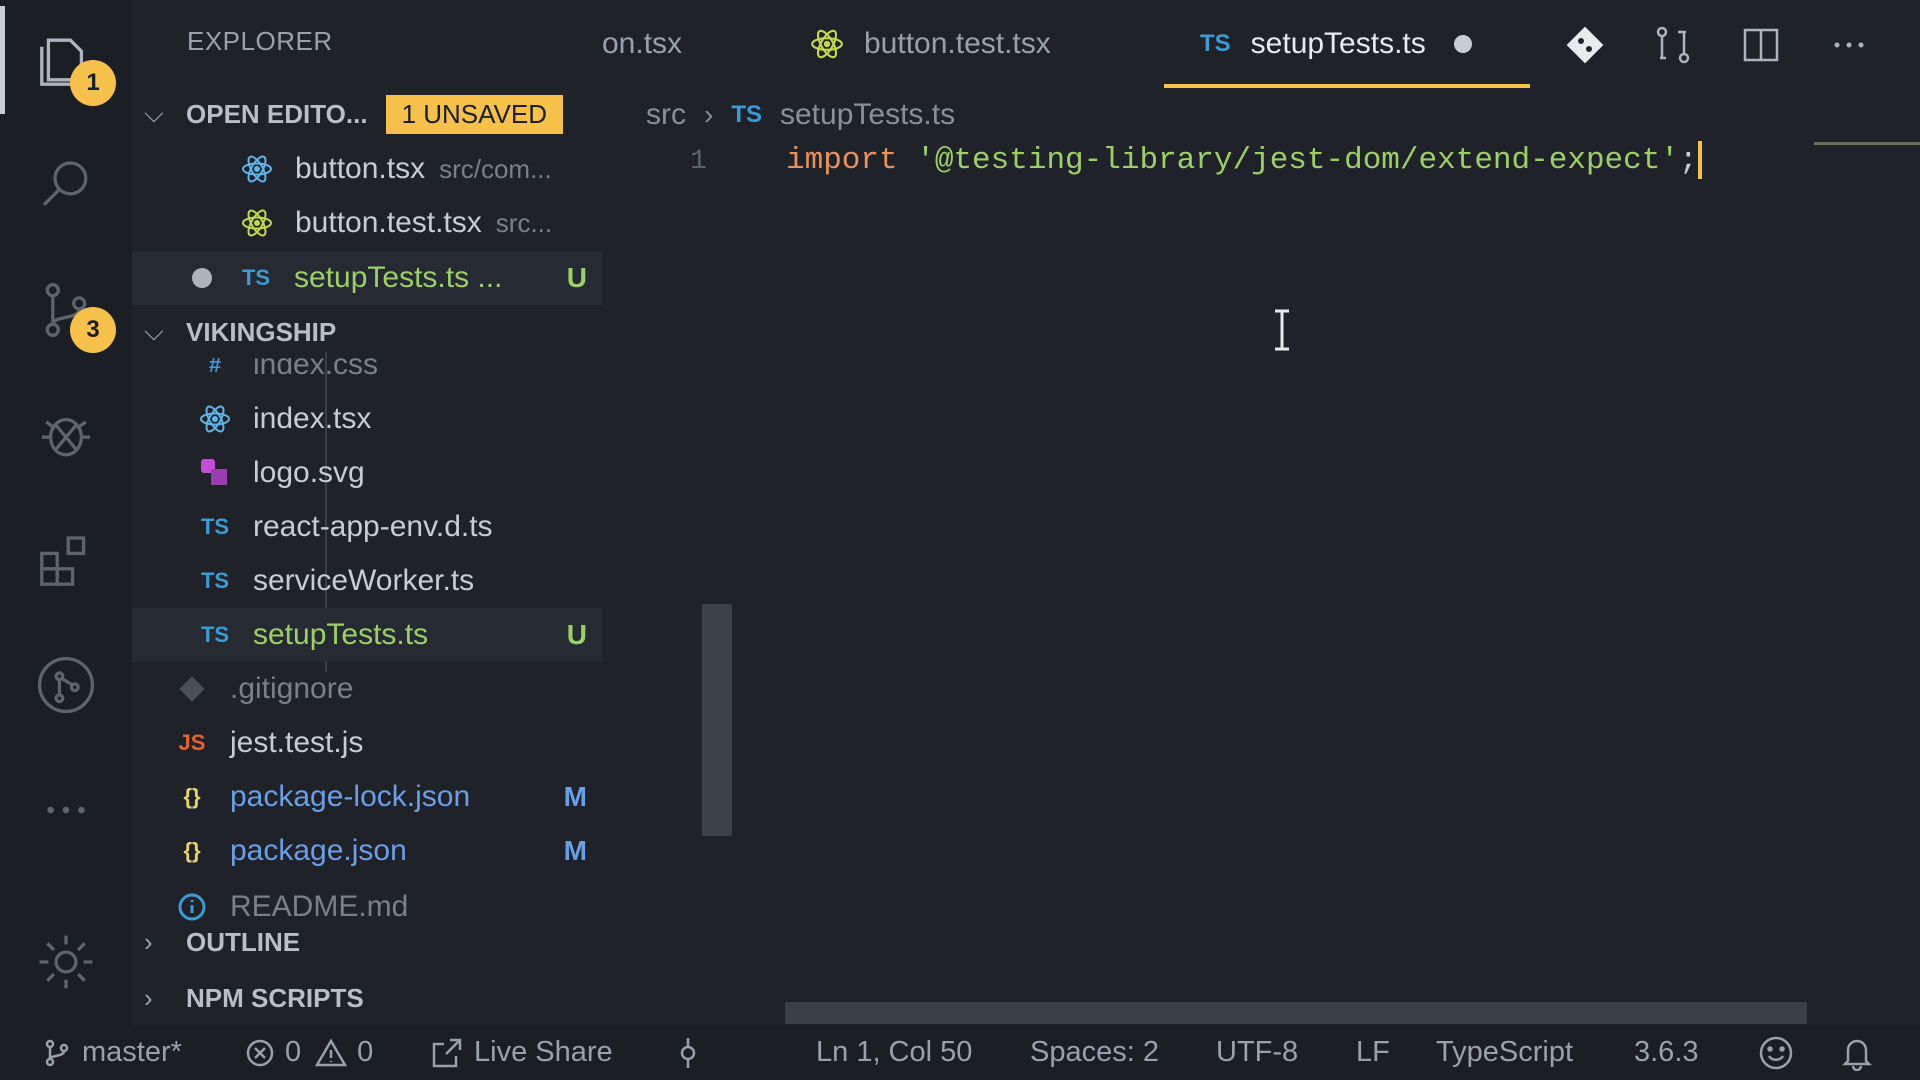 The width and height of the screenshot is (1920, 1080). Describe the element at coordinates (202, 278) in the screenshot. I see `dirty-dot-icon` at that location.